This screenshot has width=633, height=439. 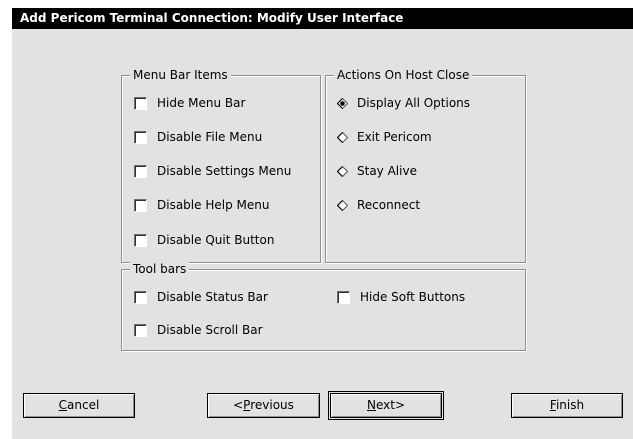 What do you see at coordinates (323, 306) in the screenshot?
I see `tool-bars-group: Tool bars` at bounding box center [323, 306].